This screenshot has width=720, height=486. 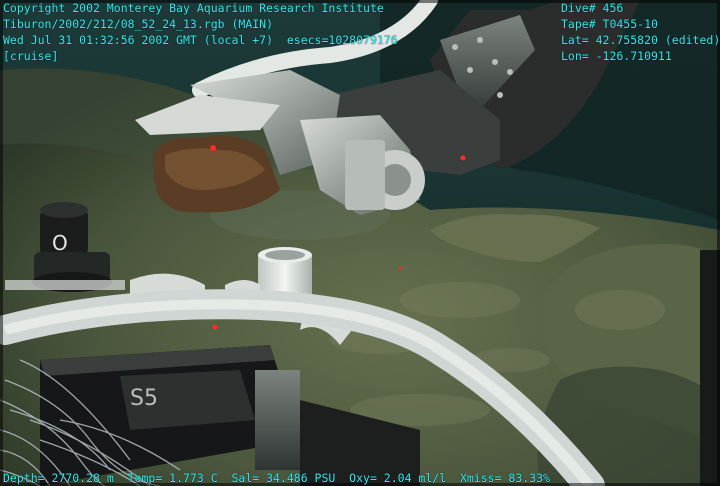 I want to click on tape-number: Tape# T0455-10, so click(x=609, y=24).